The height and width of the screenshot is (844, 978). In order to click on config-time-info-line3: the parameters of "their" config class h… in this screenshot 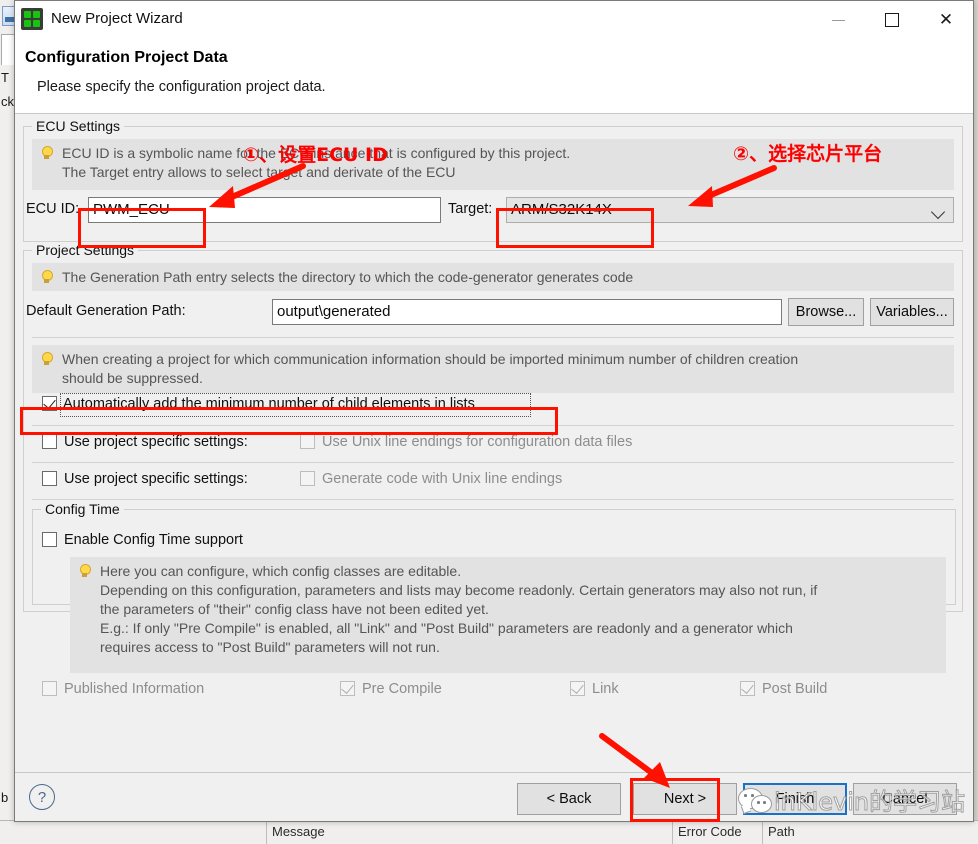, I will do `click(294, 609)`.